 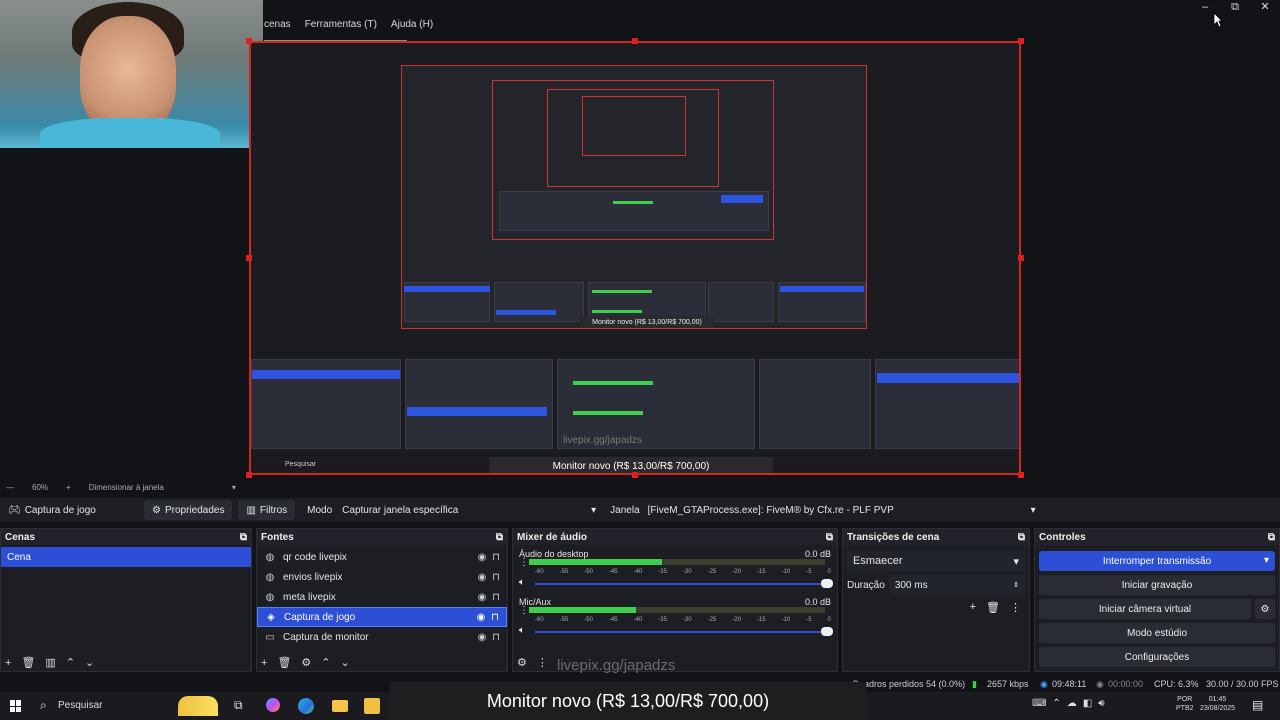 What do you see at coordinates (341, 24) in the screenshot?
I see `menu-item-tools: Ferramentas (T)` at bounding box center [341, 24].